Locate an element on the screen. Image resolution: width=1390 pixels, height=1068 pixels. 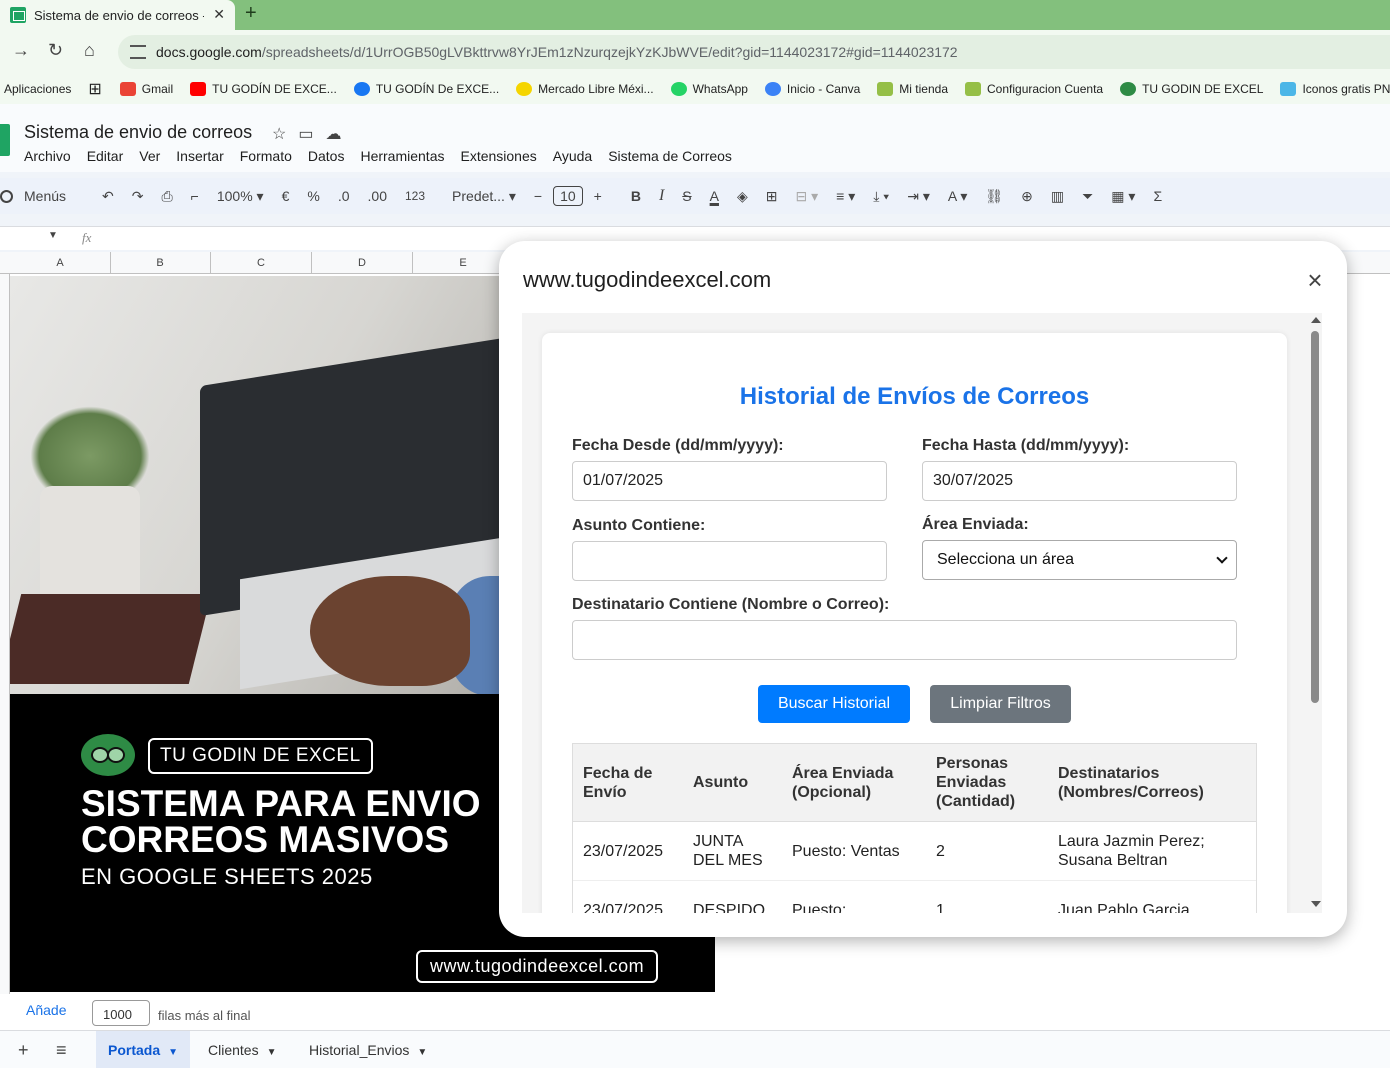
more-formats-button: 123 is located at coordinates (415, 196).